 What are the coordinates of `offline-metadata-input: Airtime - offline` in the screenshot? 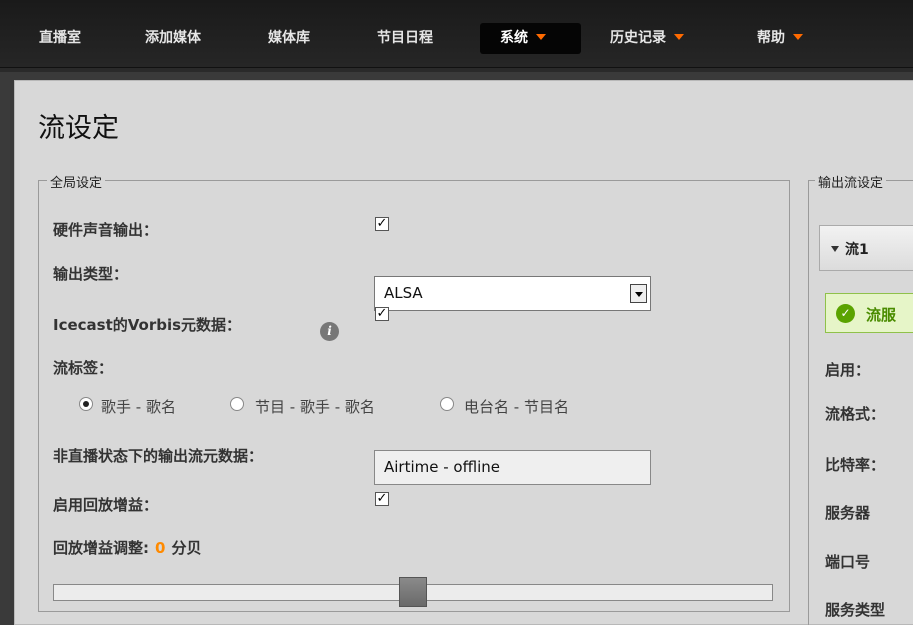 It's located at (512, 467).